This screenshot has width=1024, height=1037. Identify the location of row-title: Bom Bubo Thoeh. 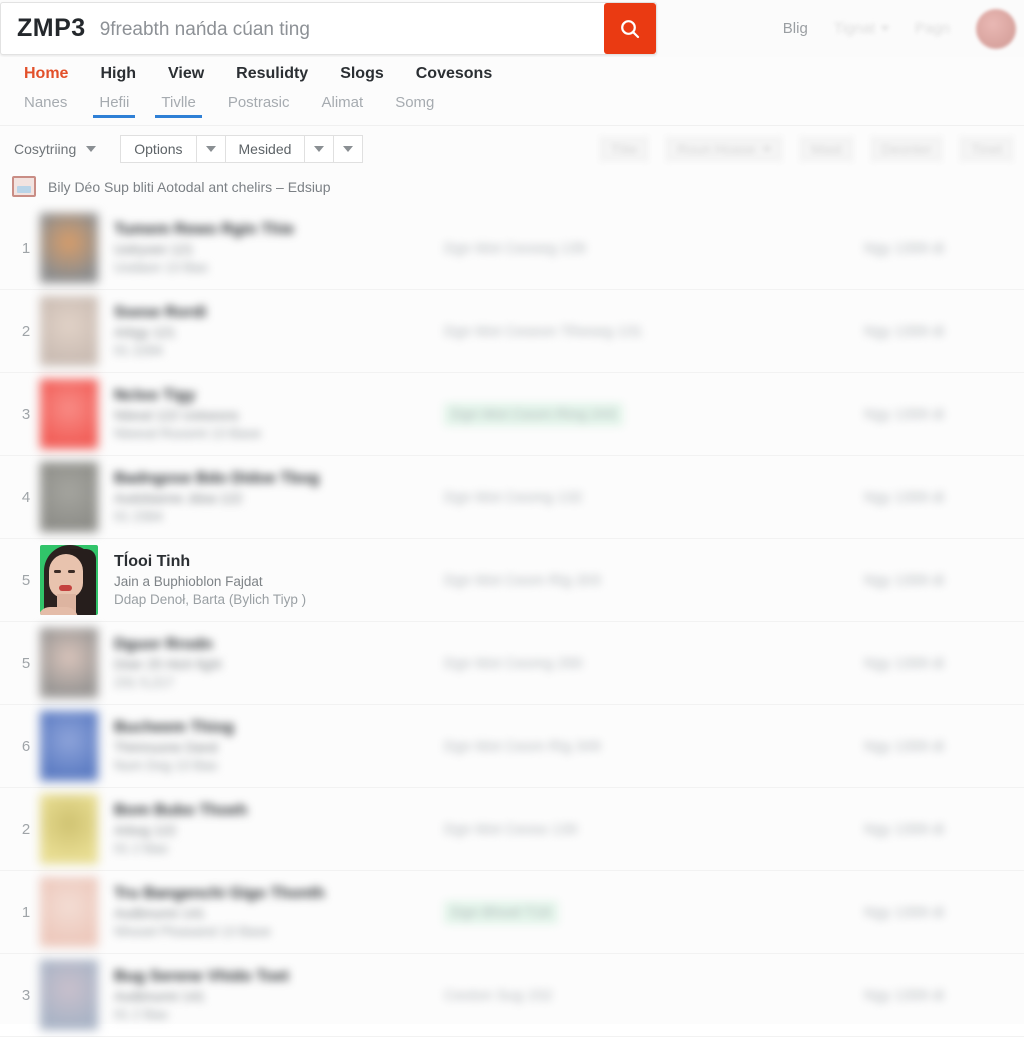
(279, 811).